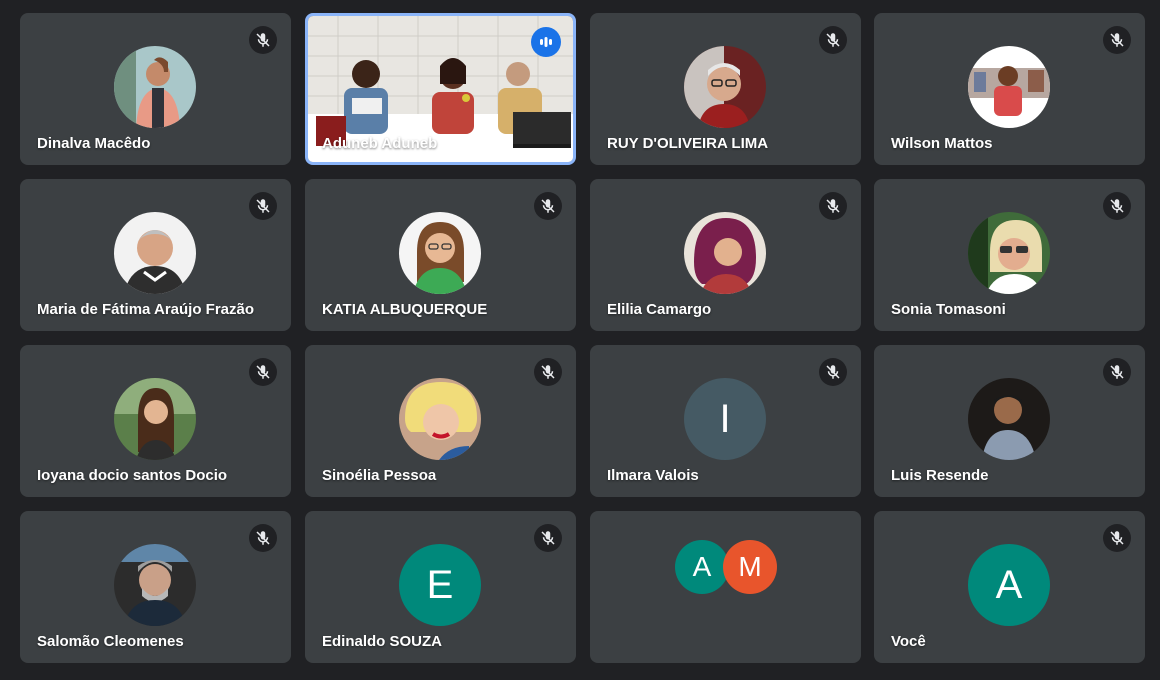  I want to click on participant-name: Você, so click(908, 641).